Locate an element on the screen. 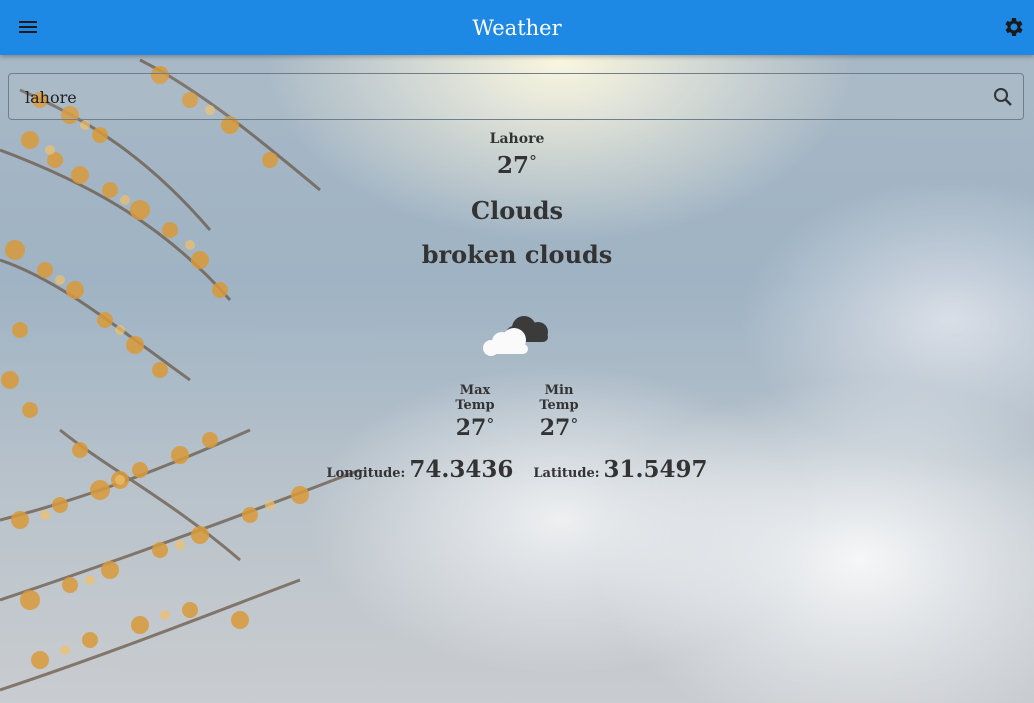 The height and width of the screenshot is (703, 1034). app-bar: Weather is located at coordinates (517, 27).